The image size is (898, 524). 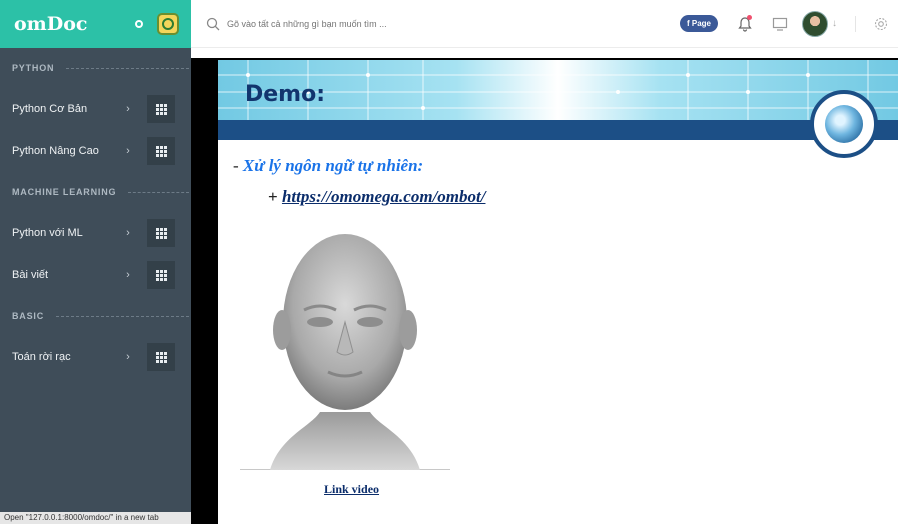 What do you see at coordinates (780, 24) in the screenshot?
I see `monitor-icon` at bounding box center [780, 24].